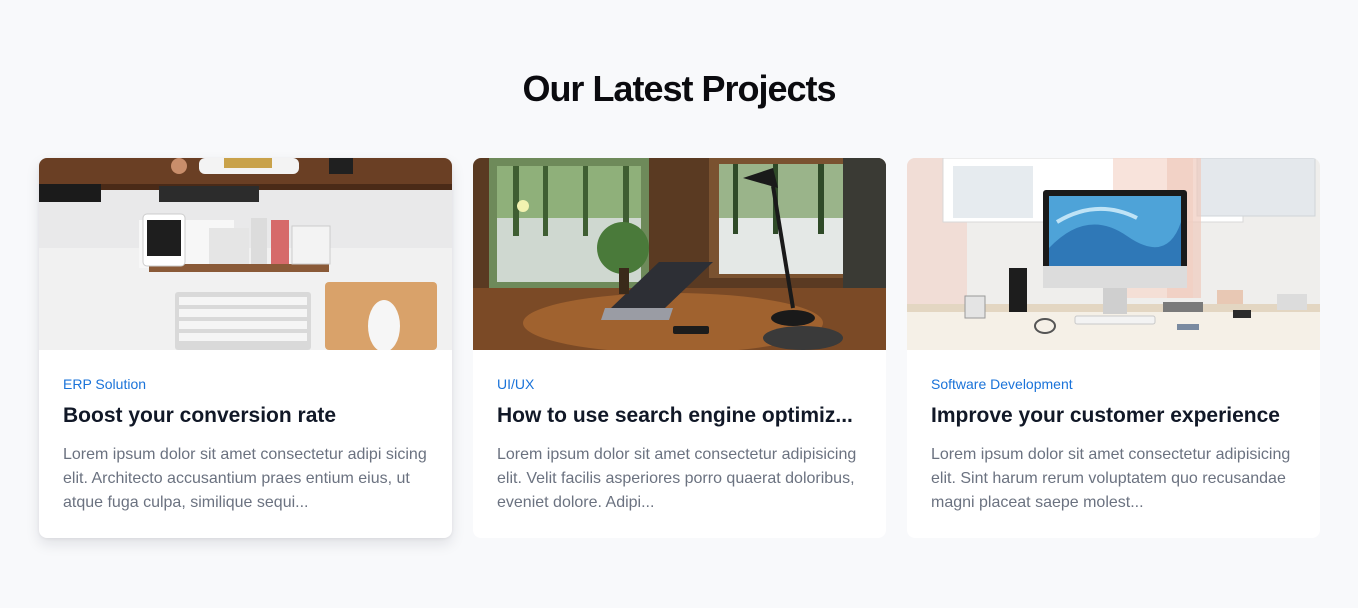 This screenshot has height=608, width=1358. I want to click on project-image-laptop-window, so click(679, 254).